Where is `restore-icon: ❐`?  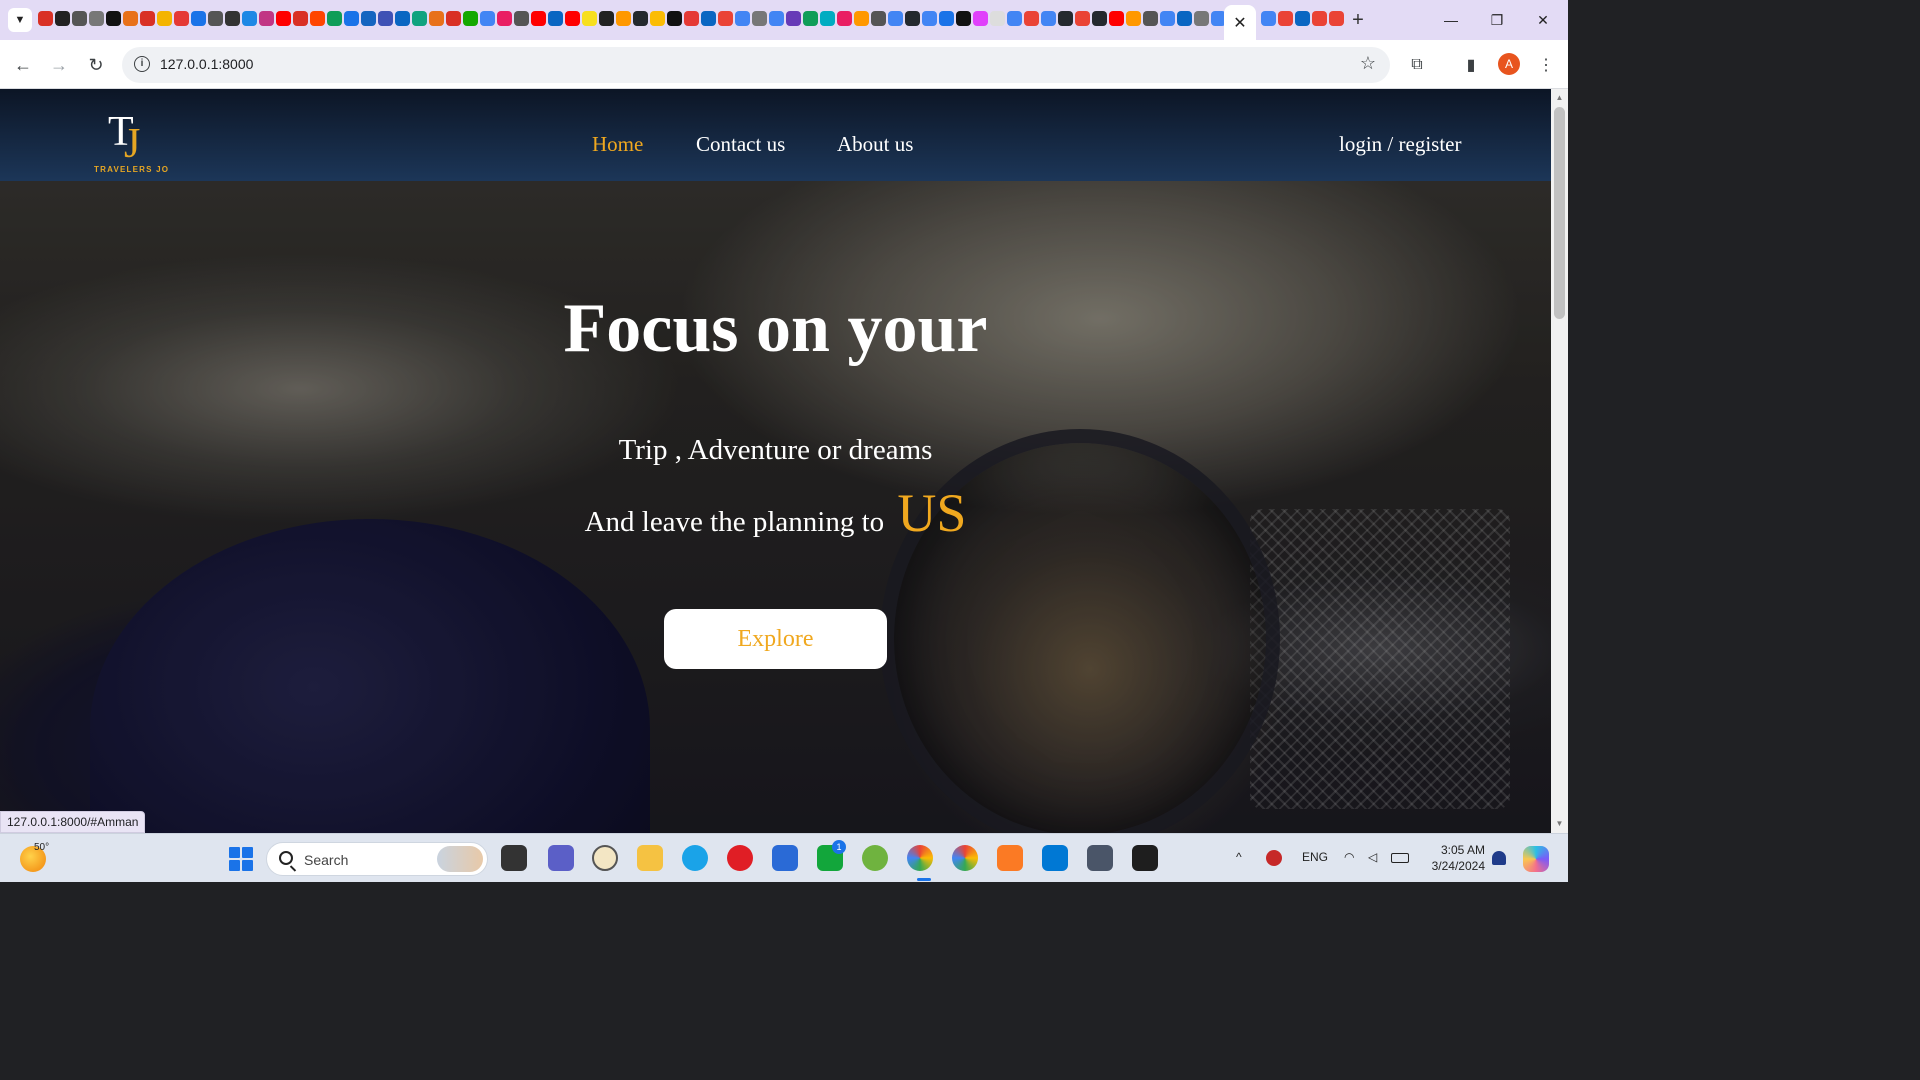 restore-icon: ❐ is located at coordinates (1497, 20).